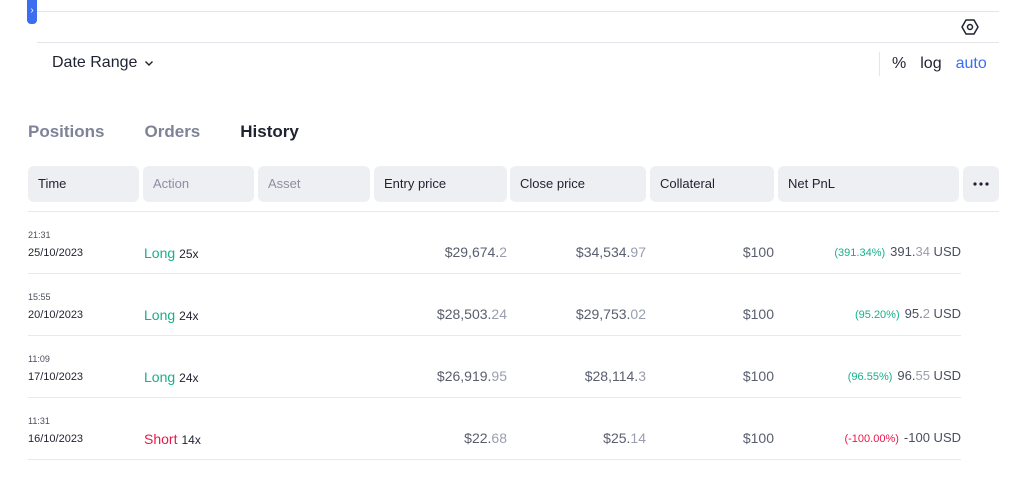  What do you see at coordinates (868, 184) in the screenshot?
I see `column-header-net-pnl: Net PnL` at bounding box center [868, 184].